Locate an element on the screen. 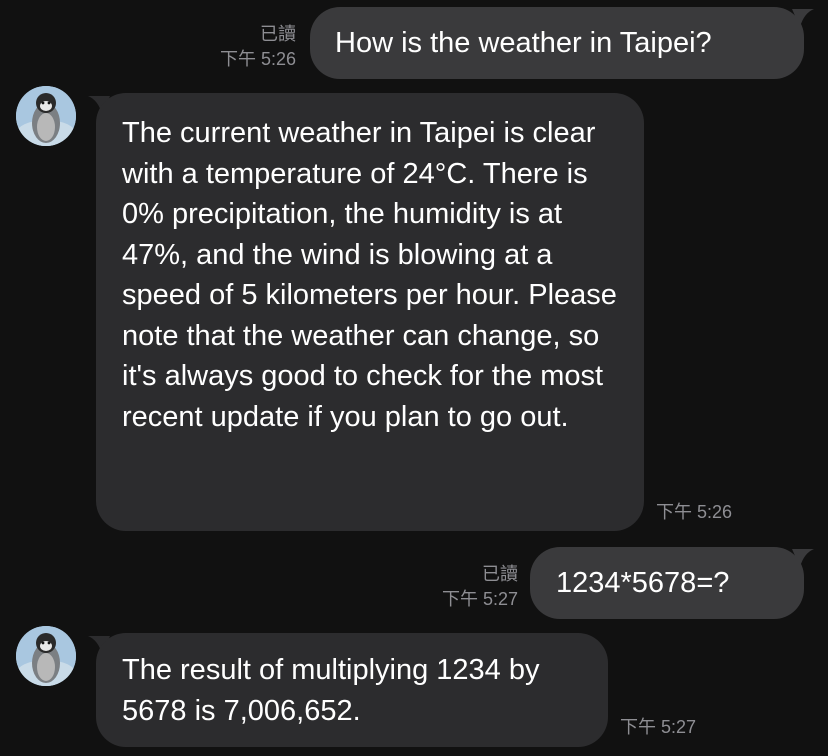  message-text: How is the weather in Taipei? is located at coordinates (523, 43).